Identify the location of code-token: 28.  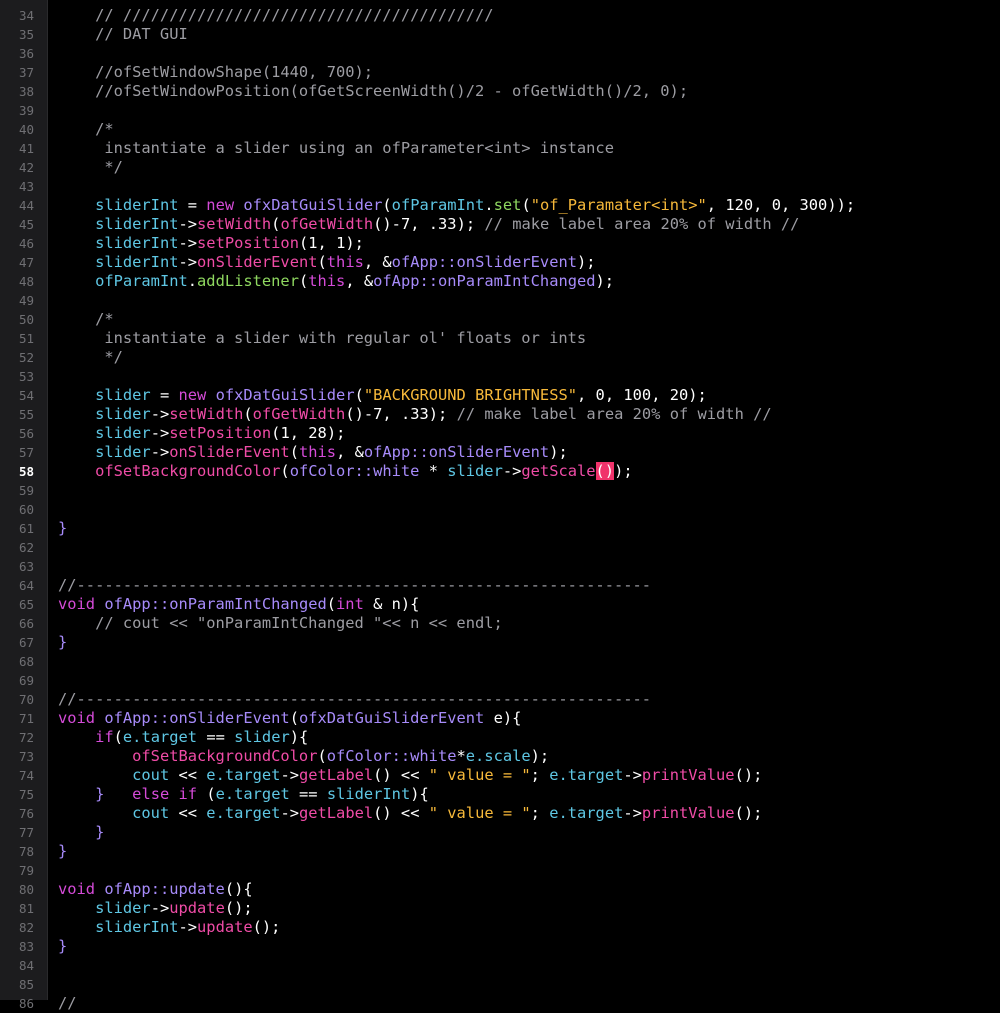
(317, 433).